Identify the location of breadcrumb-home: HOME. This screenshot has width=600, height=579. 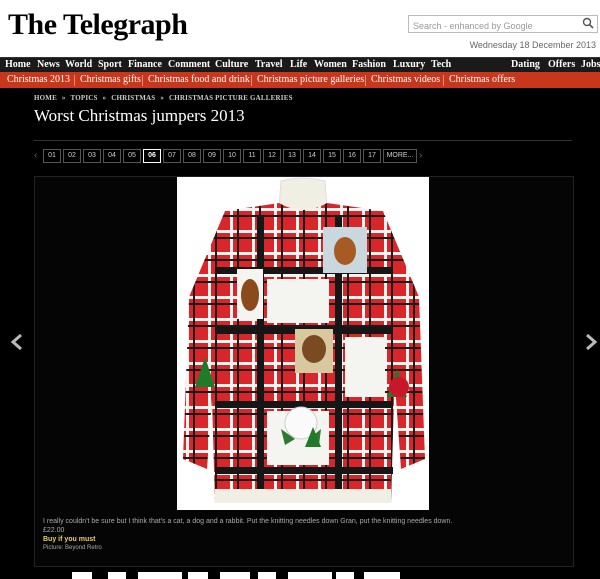
(45, 98).